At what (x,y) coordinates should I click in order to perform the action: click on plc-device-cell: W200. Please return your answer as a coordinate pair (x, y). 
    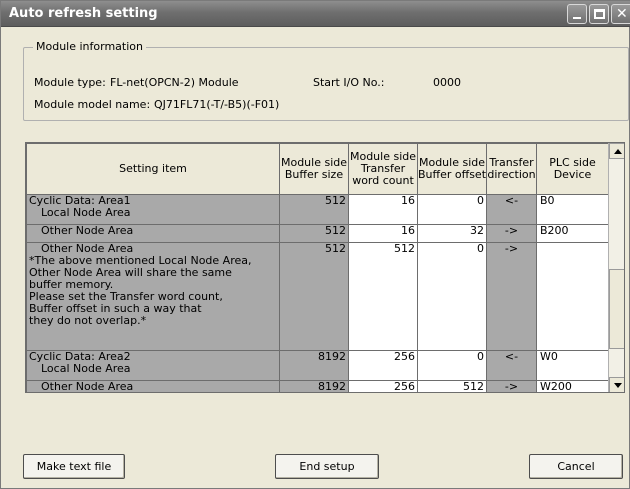
    Looking at the image, I should click on (572, 386).